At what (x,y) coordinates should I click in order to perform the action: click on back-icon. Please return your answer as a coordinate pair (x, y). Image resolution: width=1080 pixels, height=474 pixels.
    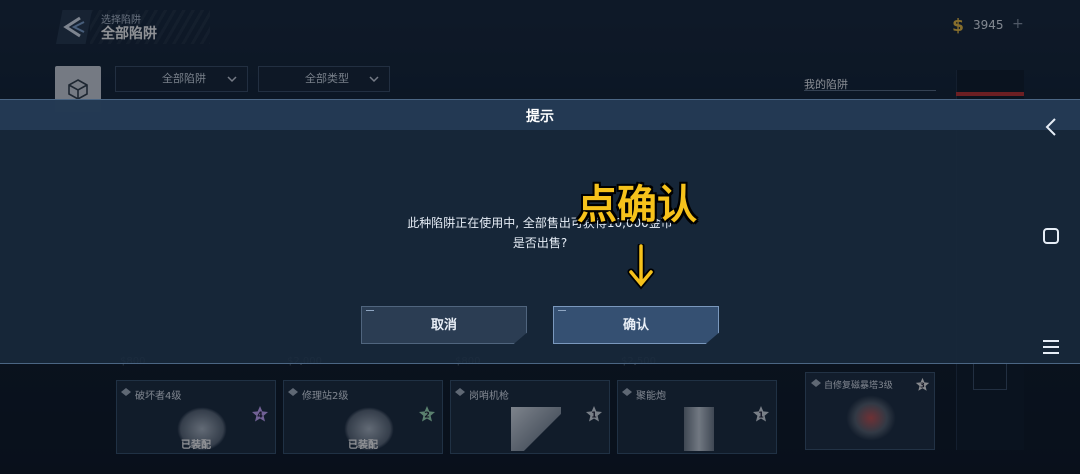
    Looking at the image, I should click on (1051, 127).